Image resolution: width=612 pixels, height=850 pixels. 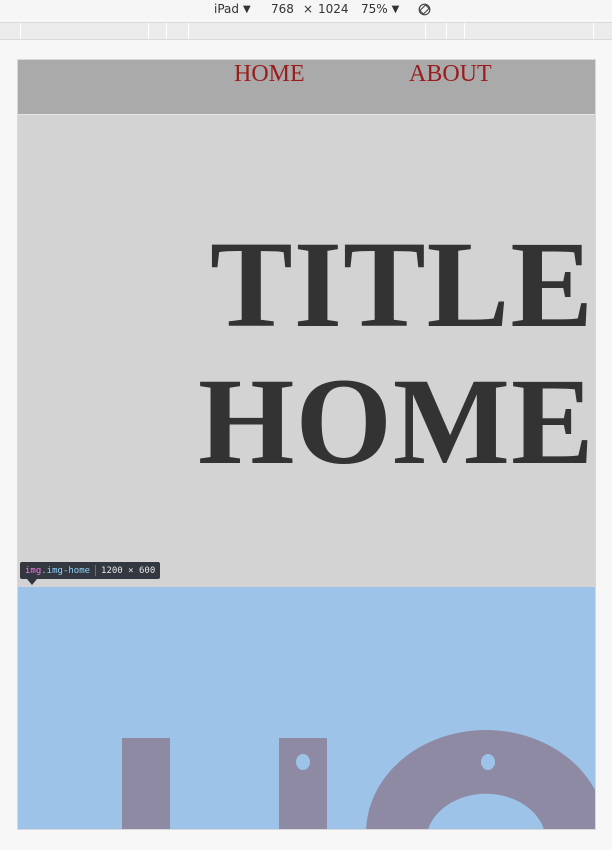 What do you see at coordinates (33, 570) in the screenshot?
I see `tooltip-tag: img` at bounding box center [33, 570].